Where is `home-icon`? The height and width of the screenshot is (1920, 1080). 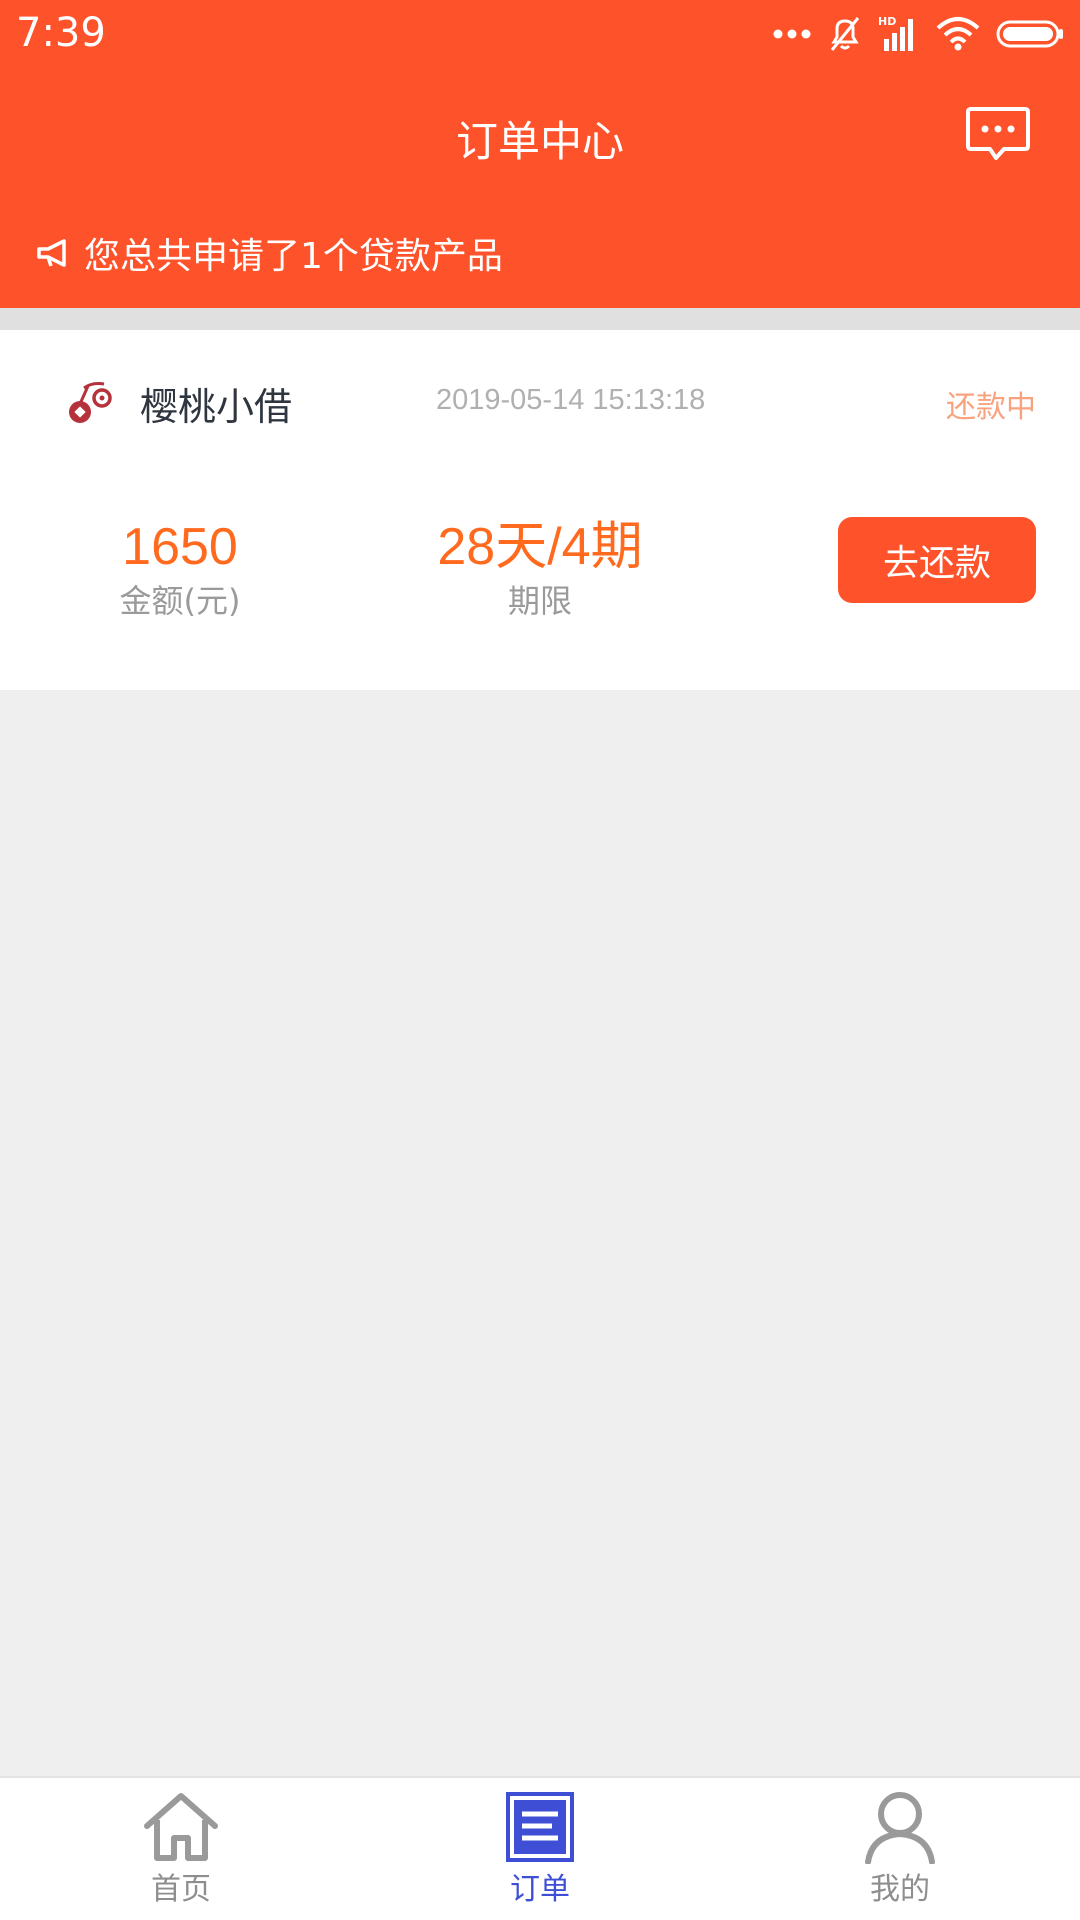
home-icon is located at coordinates (181, 1827).